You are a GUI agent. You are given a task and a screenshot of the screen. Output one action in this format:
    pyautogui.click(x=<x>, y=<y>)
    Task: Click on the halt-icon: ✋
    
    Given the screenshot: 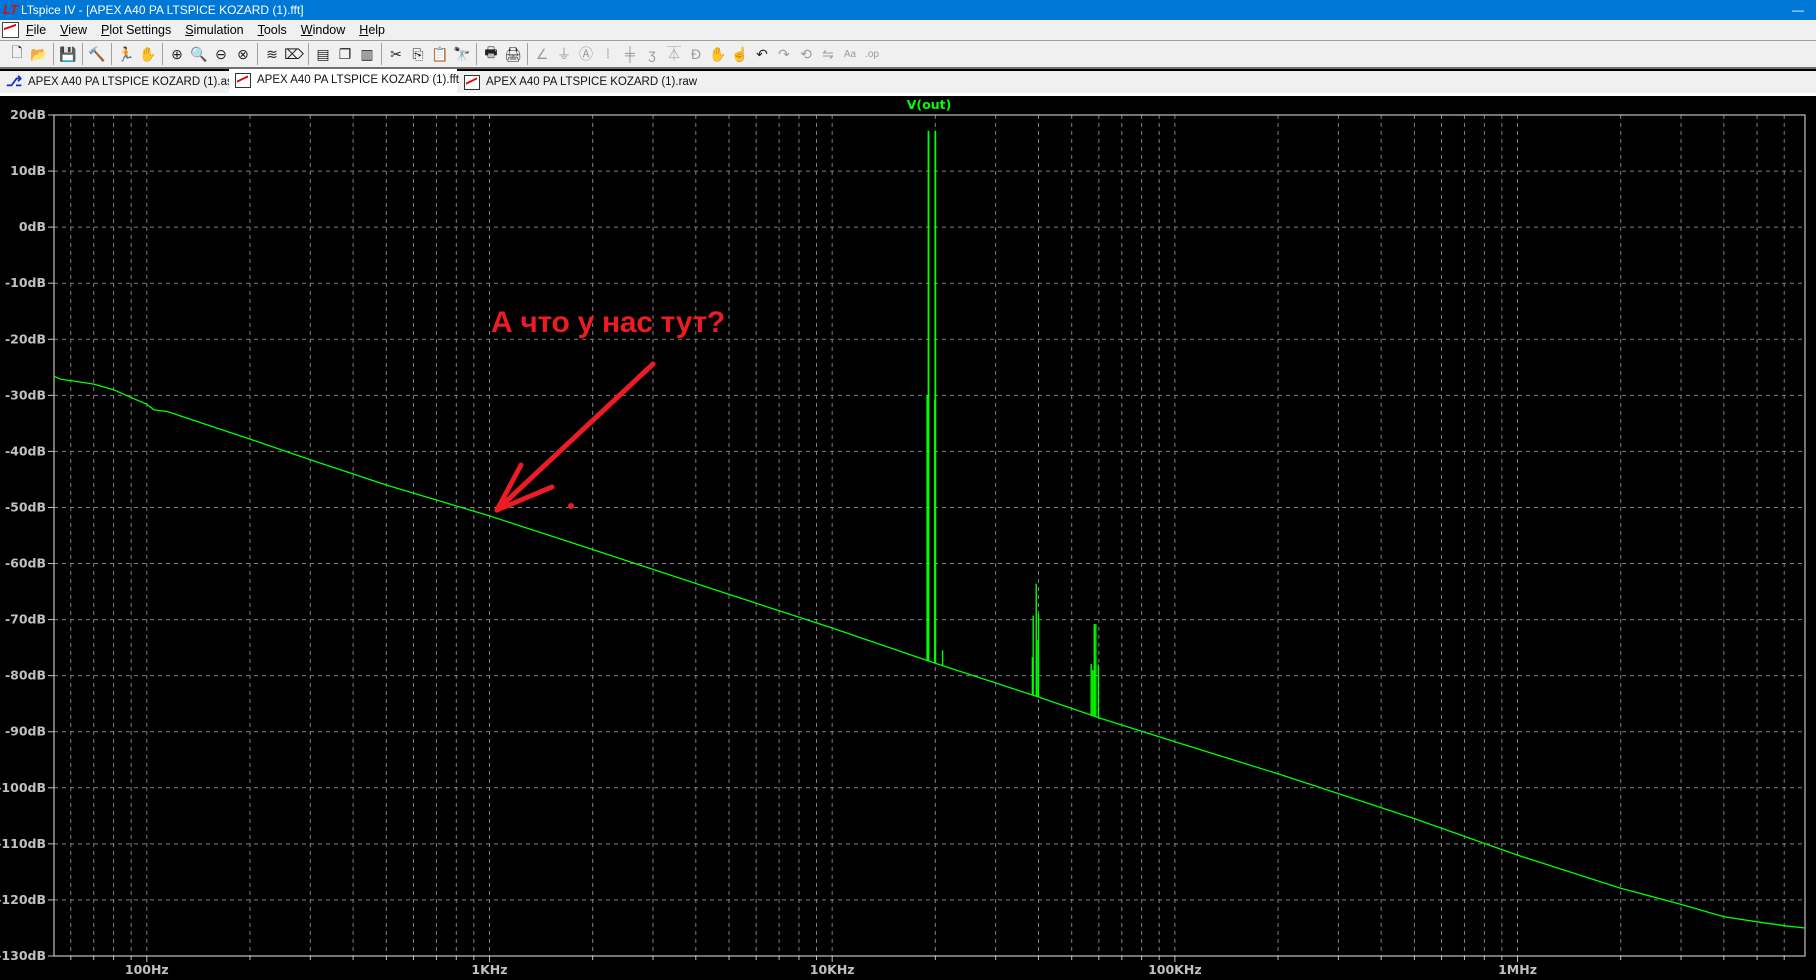 What is the action you would take?
    pyautogui.click(x=148, y=54)
    